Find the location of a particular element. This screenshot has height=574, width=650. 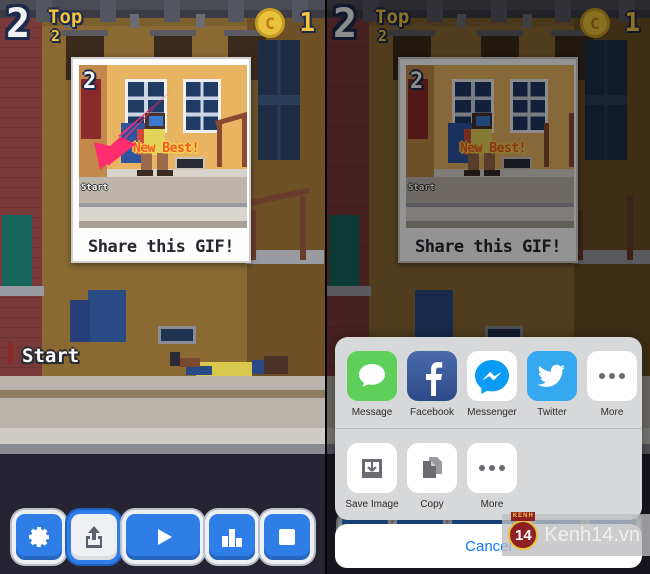

player-shoe is located at coordinates (175, 359).